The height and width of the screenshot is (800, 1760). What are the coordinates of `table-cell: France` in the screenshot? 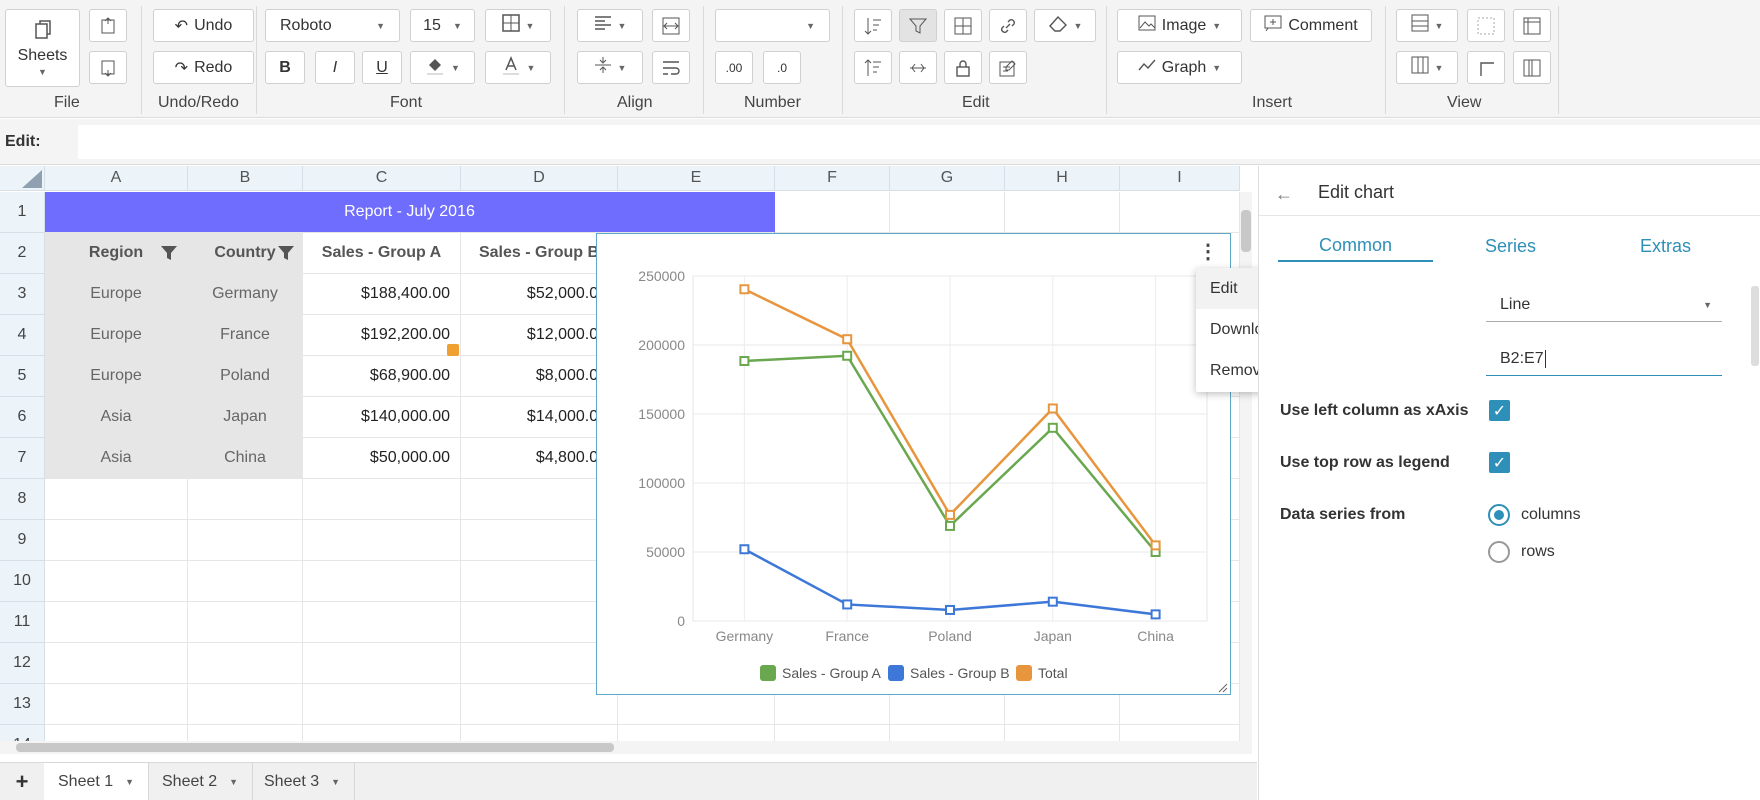 It's located at (245, 335).